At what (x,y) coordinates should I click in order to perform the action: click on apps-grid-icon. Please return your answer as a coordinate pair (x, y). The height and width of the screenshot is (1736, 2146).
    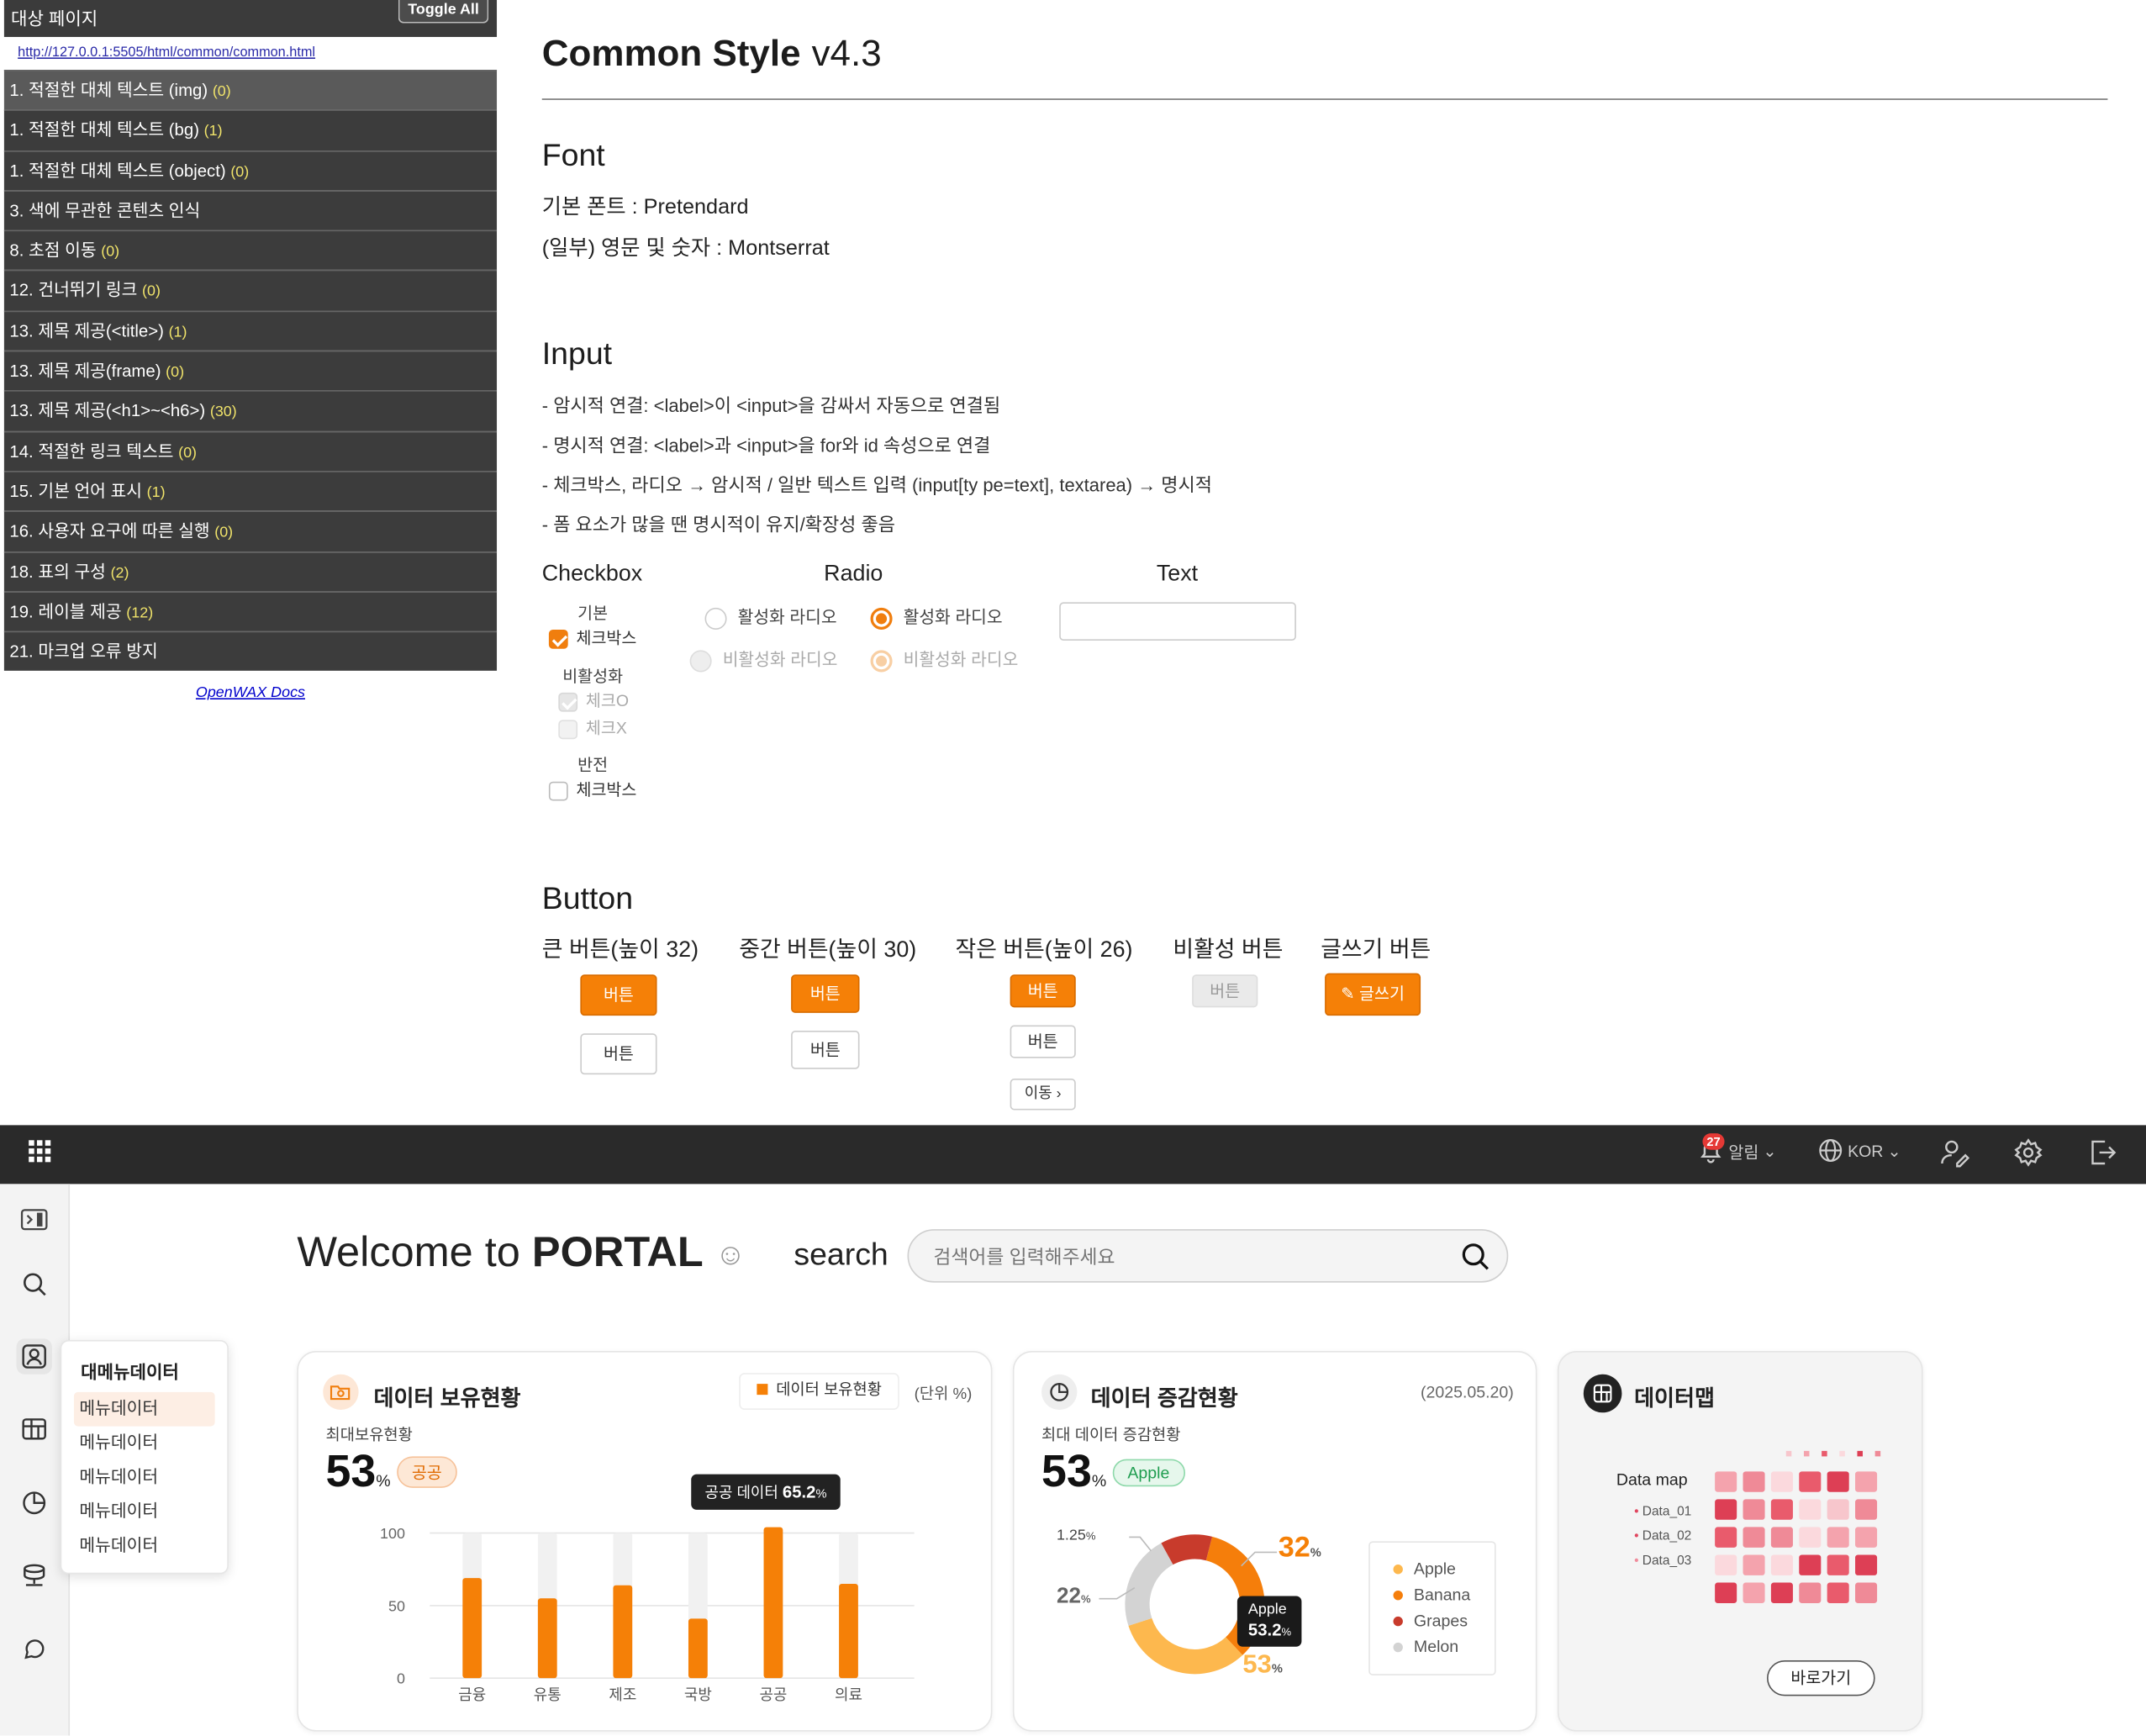
    Looking at the image, I should click on (40, 1154).